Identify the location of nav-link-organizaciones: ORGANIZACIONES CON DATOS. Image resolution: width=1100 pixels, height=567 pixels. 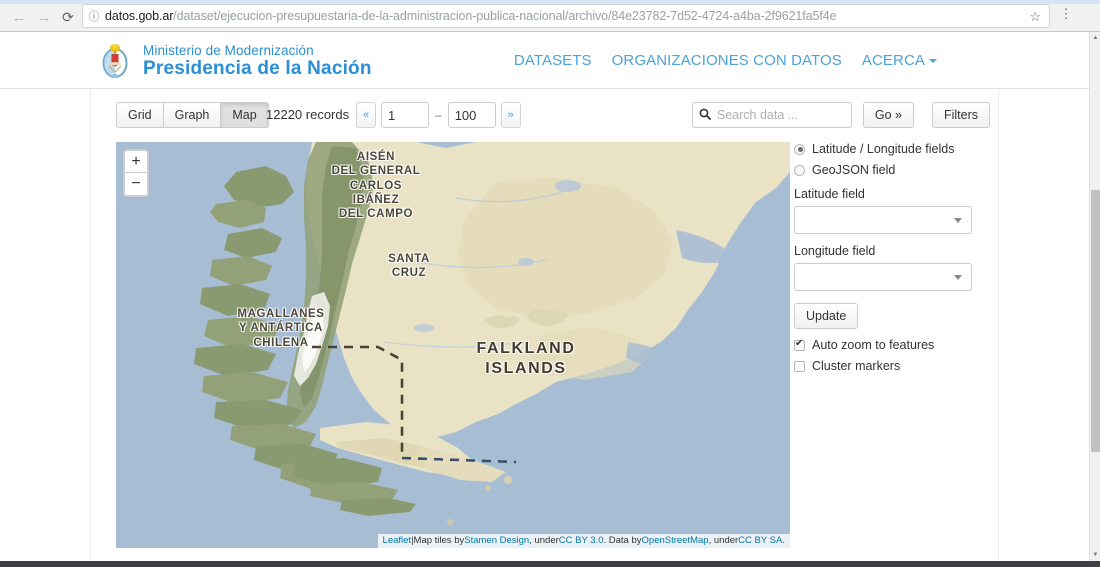
(727, 60).